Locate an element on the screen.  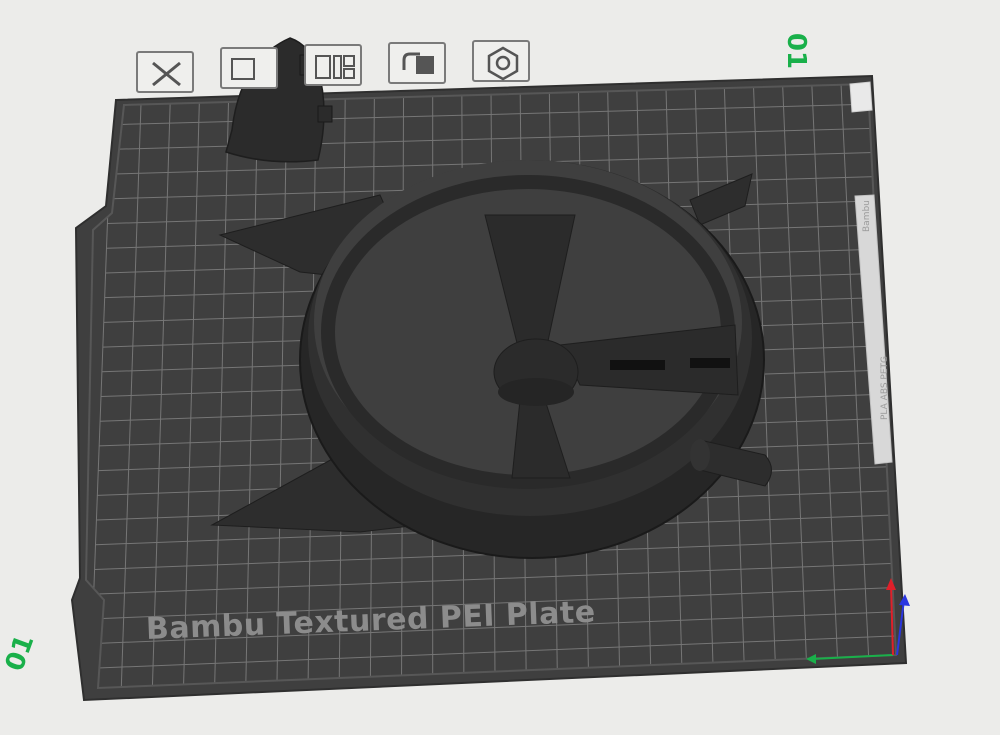
lock-plate-button is located at coordinates (417, 63).